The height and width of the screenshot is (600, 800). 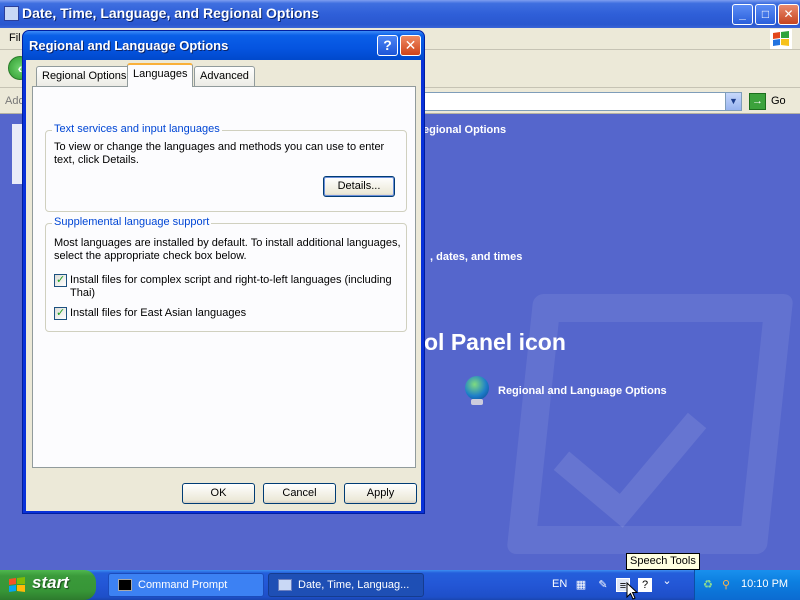 What do you see at coordinates (667, 581) in the screenshot?
I see `options-chevron-icon: ⌄` at bounding box center [667, 581].